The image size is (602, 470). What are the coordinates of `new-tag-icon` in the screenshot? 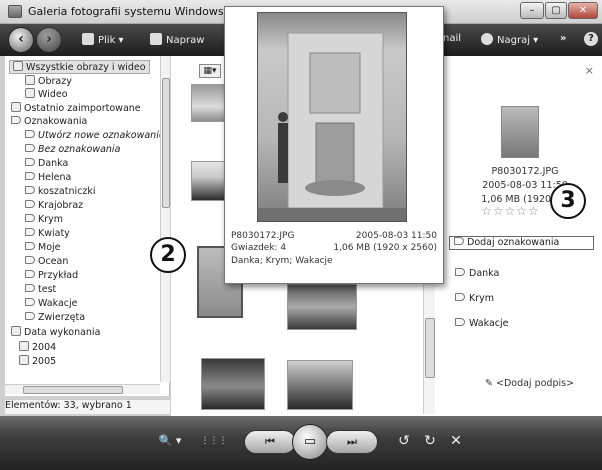 It's located at (30, 134).